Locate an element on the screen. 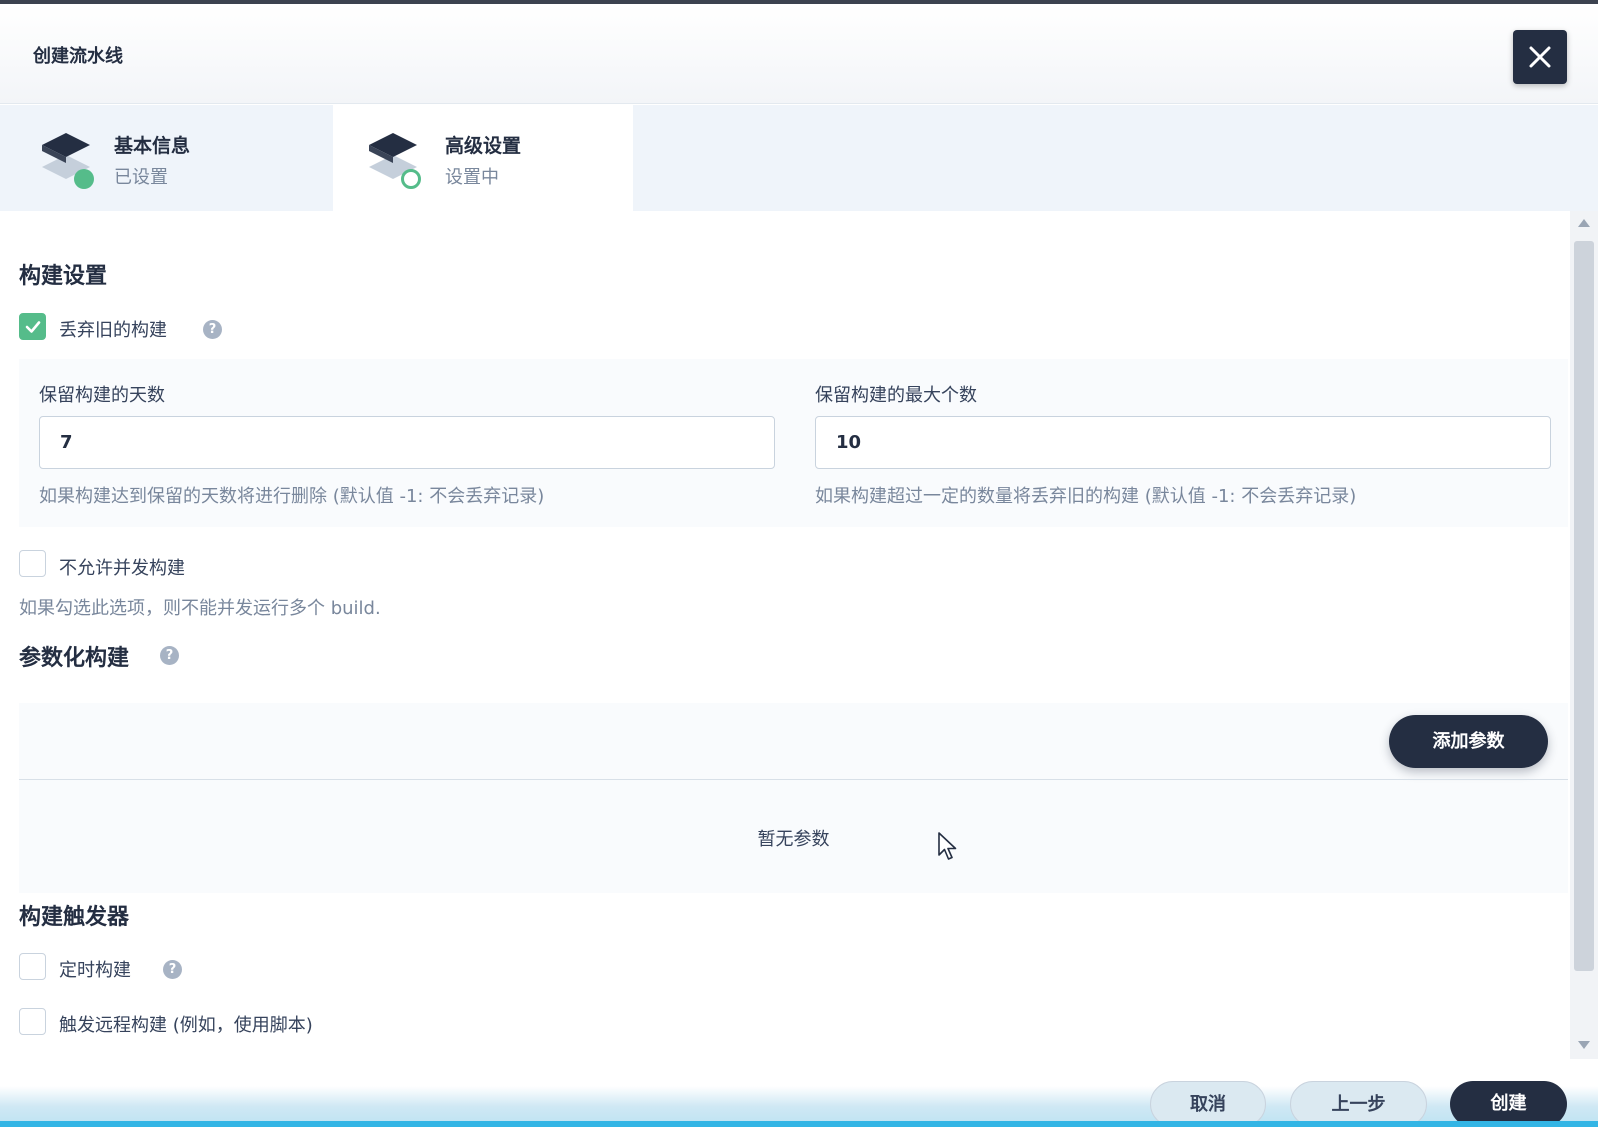 Image resolution: width=1598 pixels, height=1127 pixels. close-icon is located at coordinates (1540, 57).